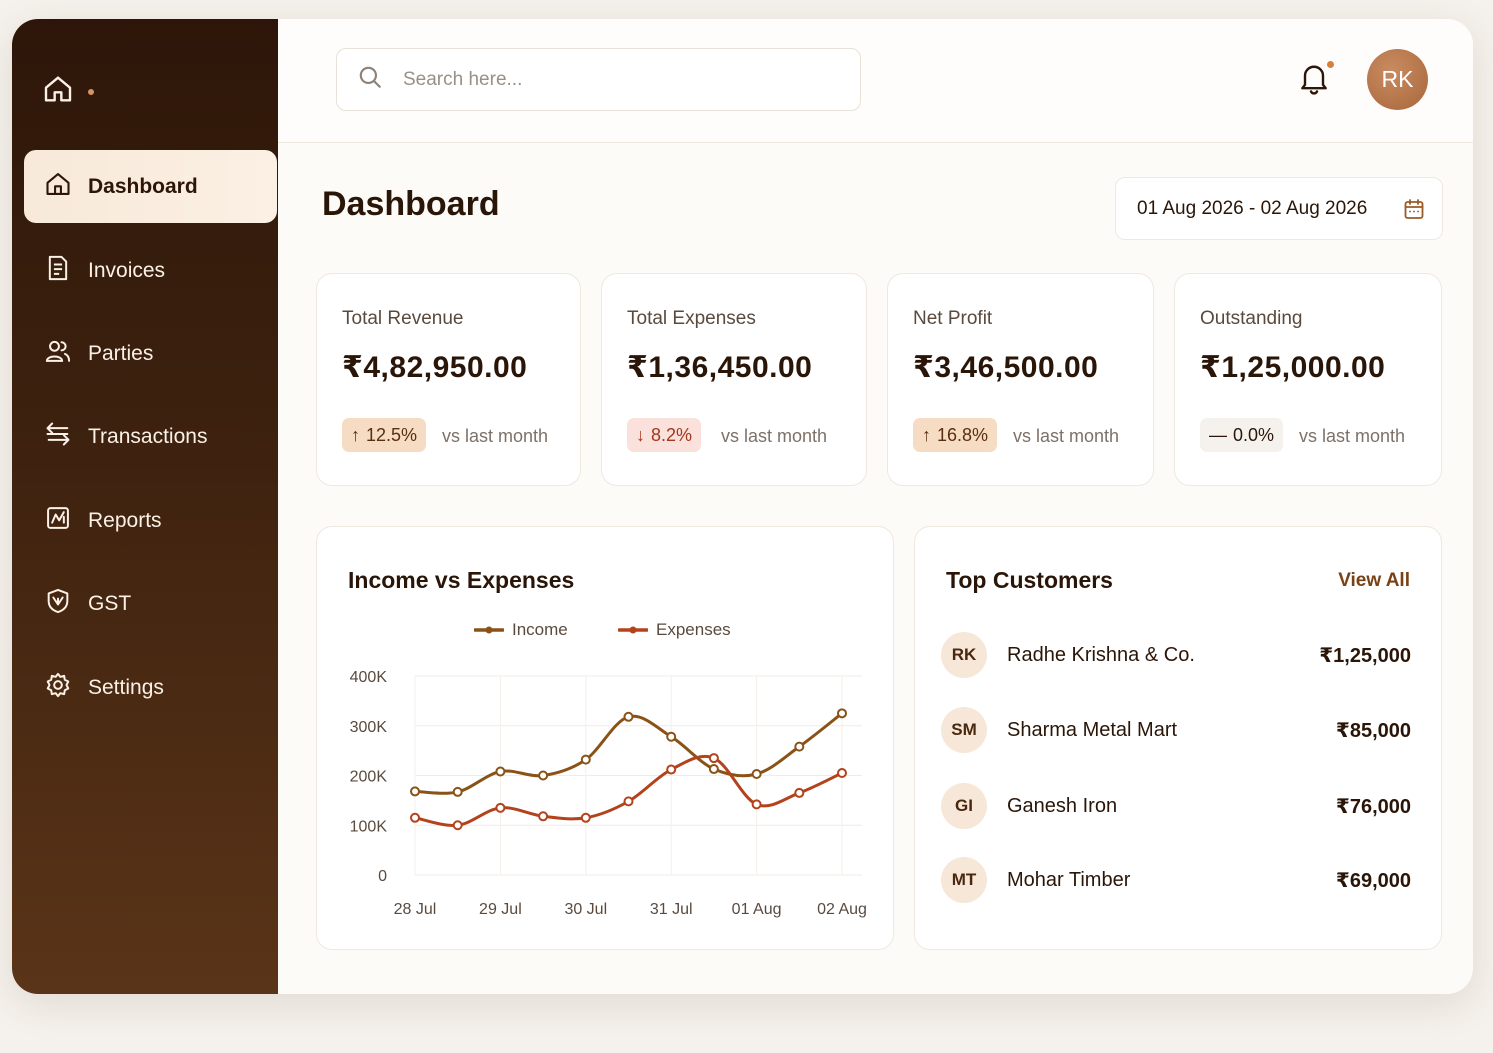 This screenshot has width=1493, height=1053. What do you see at coordinates (369, 777) in the screenshot?
I see `y-tick-label: 200K` at bounding box center [369, 777].